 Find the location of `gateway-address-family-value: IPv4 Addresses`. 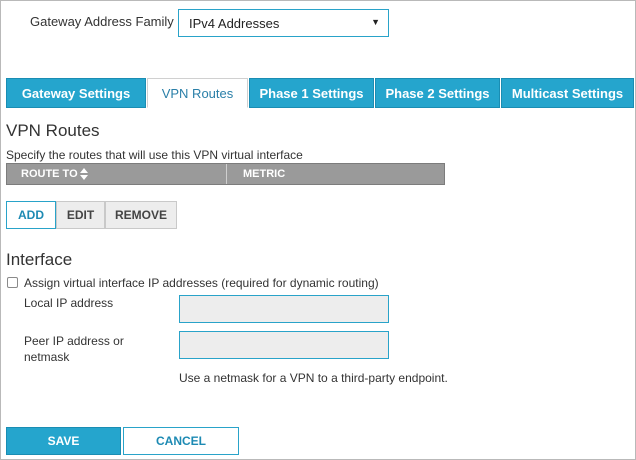

gateway-address-family-value: IPv4 Addresses is located at coordinates (234, 23).